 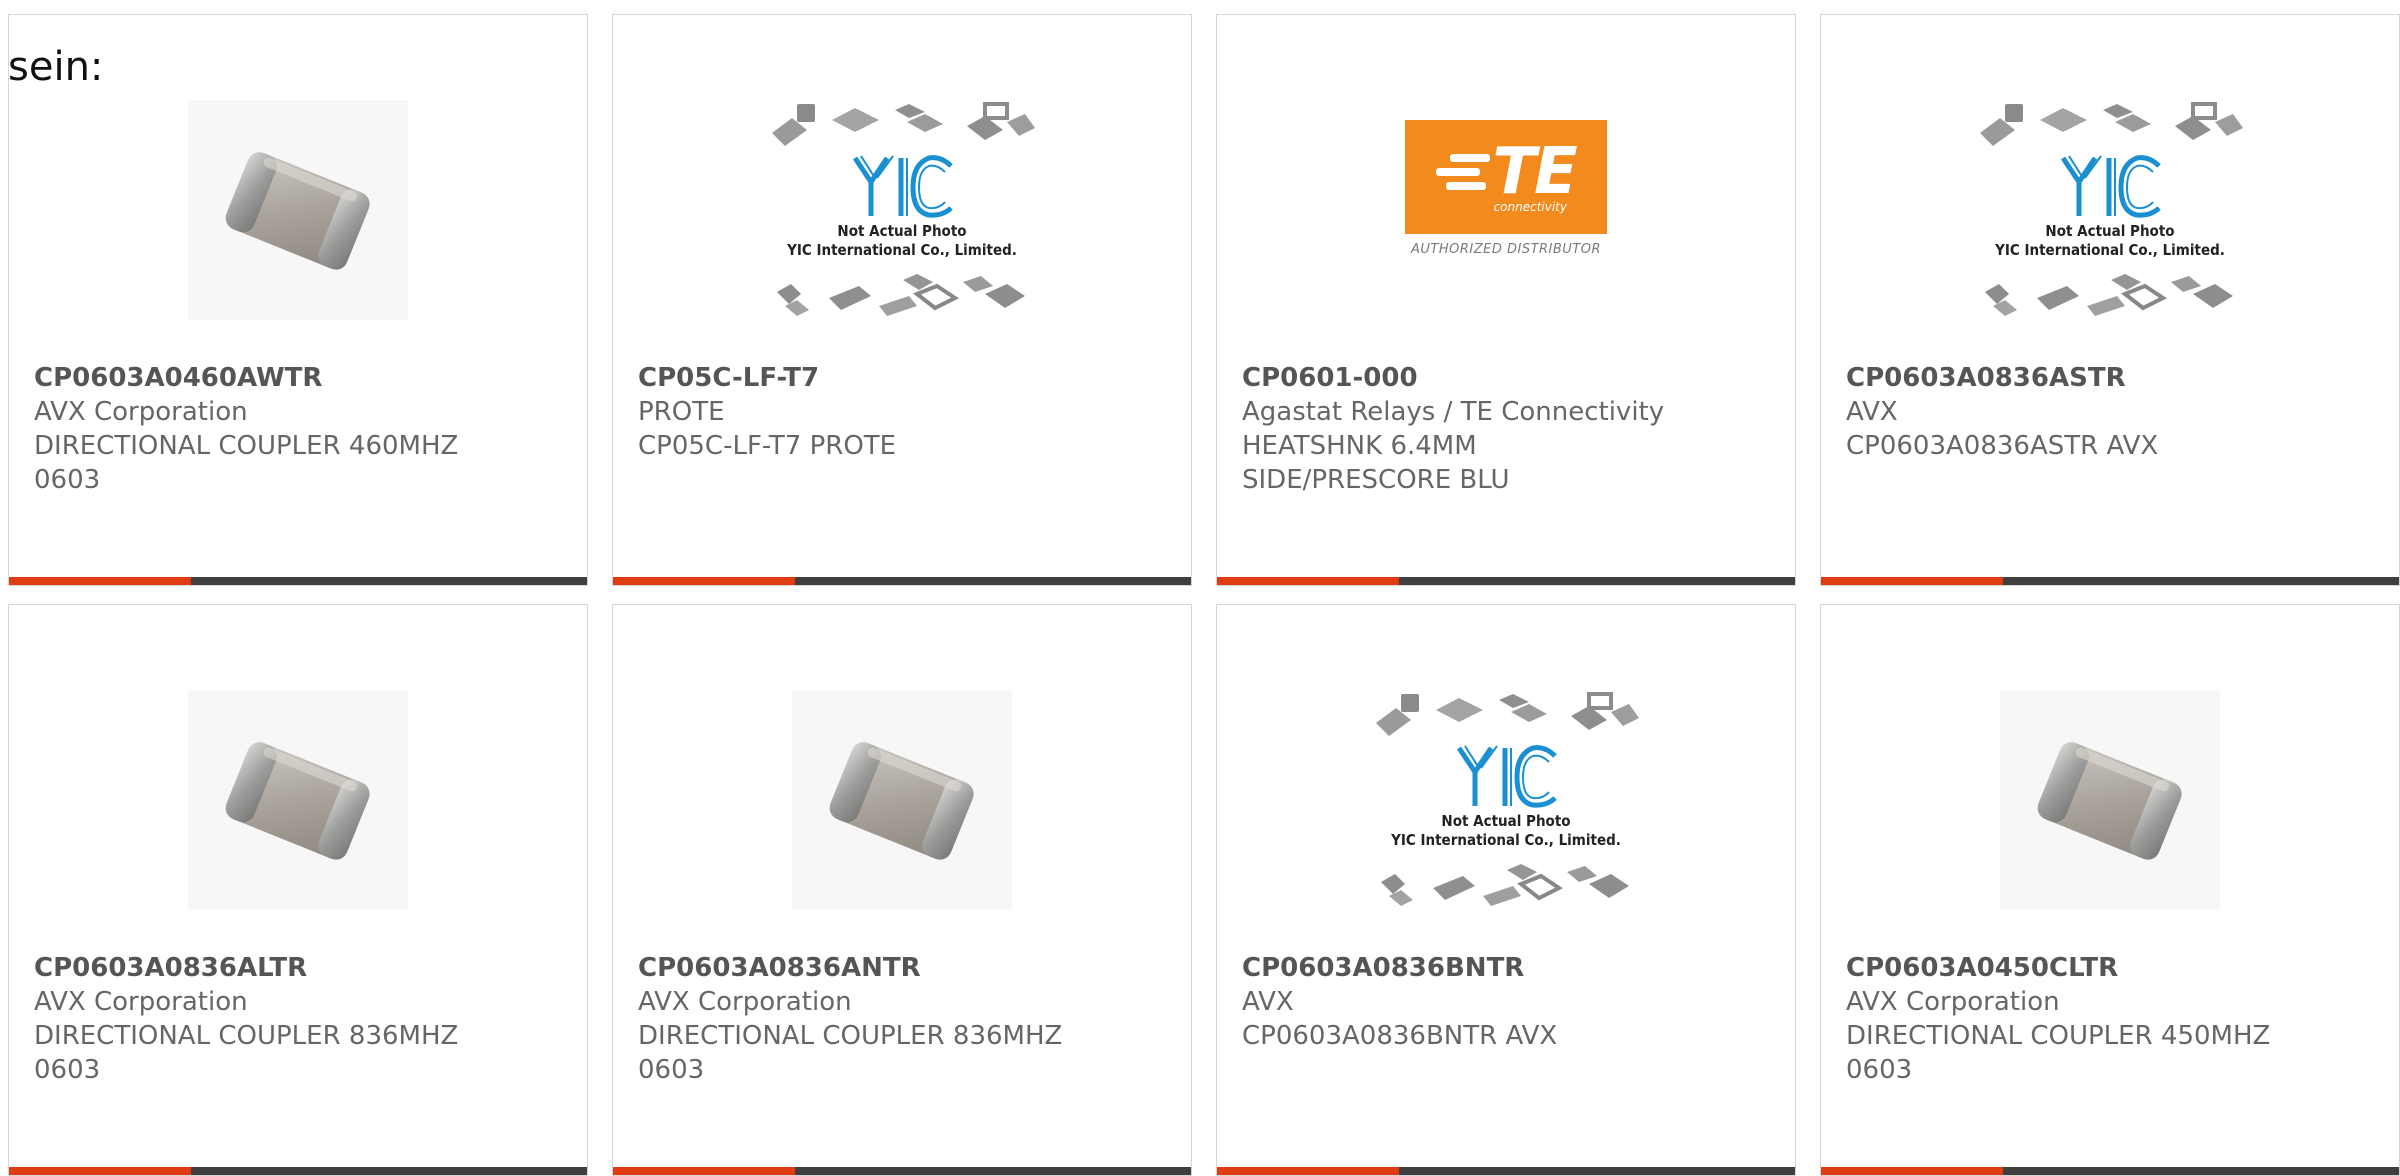 What do you see at coordinates (2112, 968) in the screenshot?
I see `part-number: CP0603A0450CLTR` at bounding box center [2112, 968].